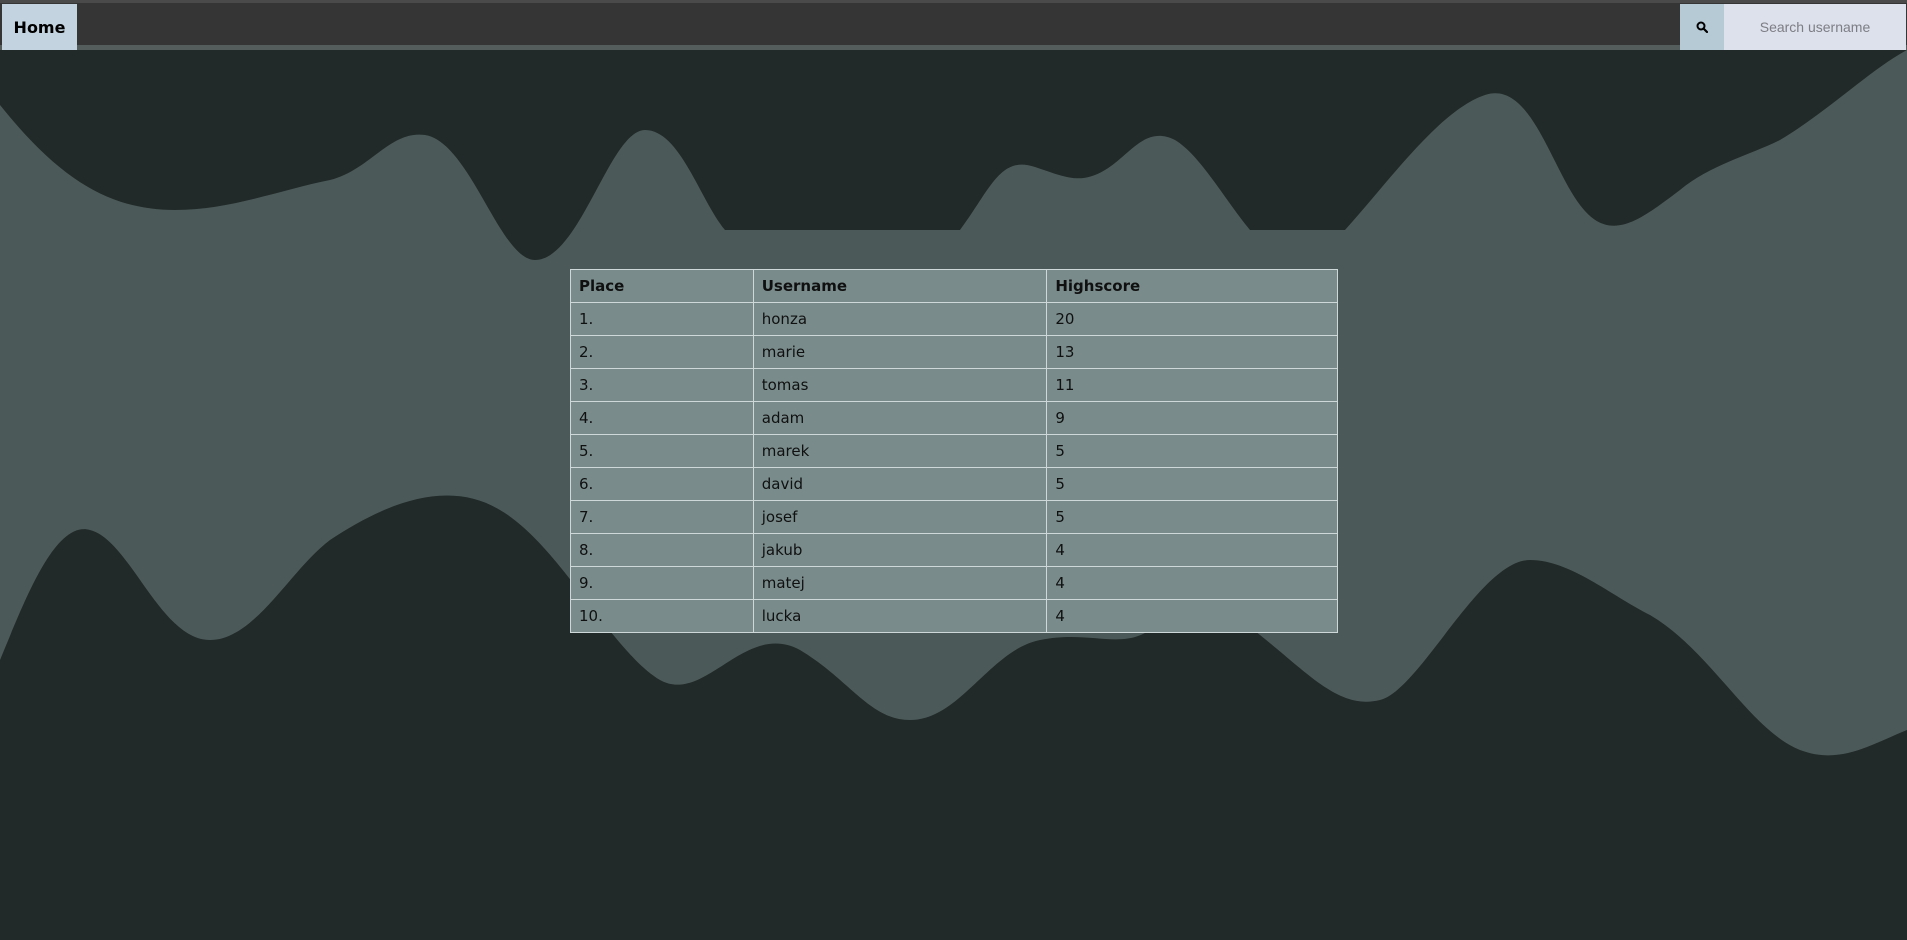 This screenshot has width=1907, height=940. Describe the element at coordinates (662, 286) in the screenshot. I see `header-place: Place` at that location.